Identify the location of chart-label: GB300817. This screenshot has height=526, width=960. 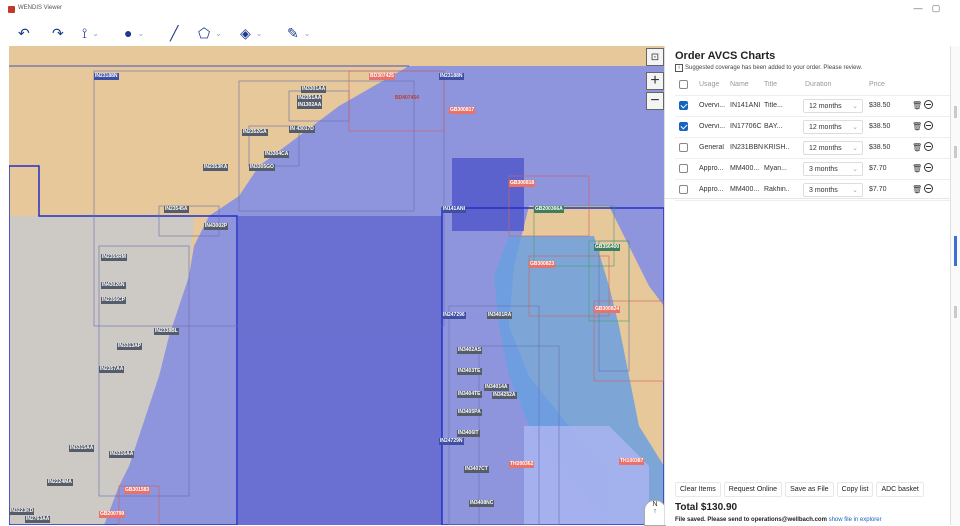
(462, 110).